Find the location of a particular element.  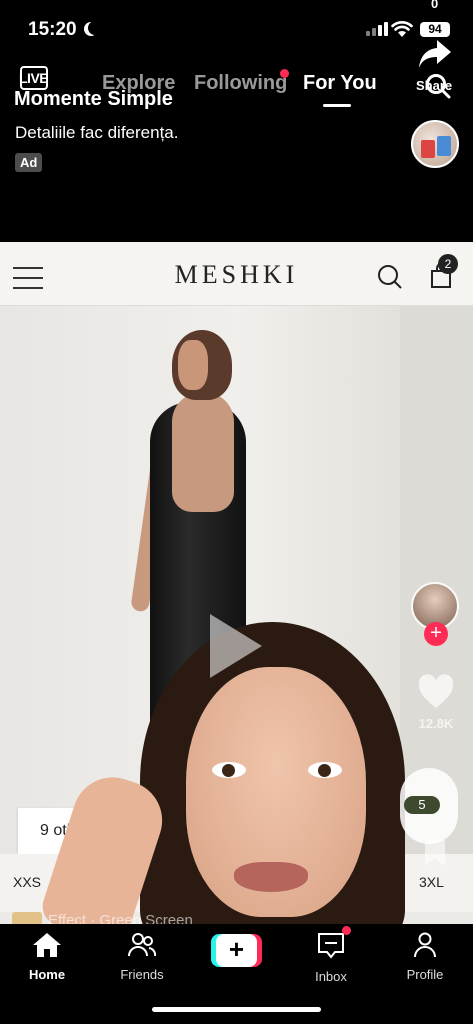

creator-eye-left is located at coordinates (229, 770).